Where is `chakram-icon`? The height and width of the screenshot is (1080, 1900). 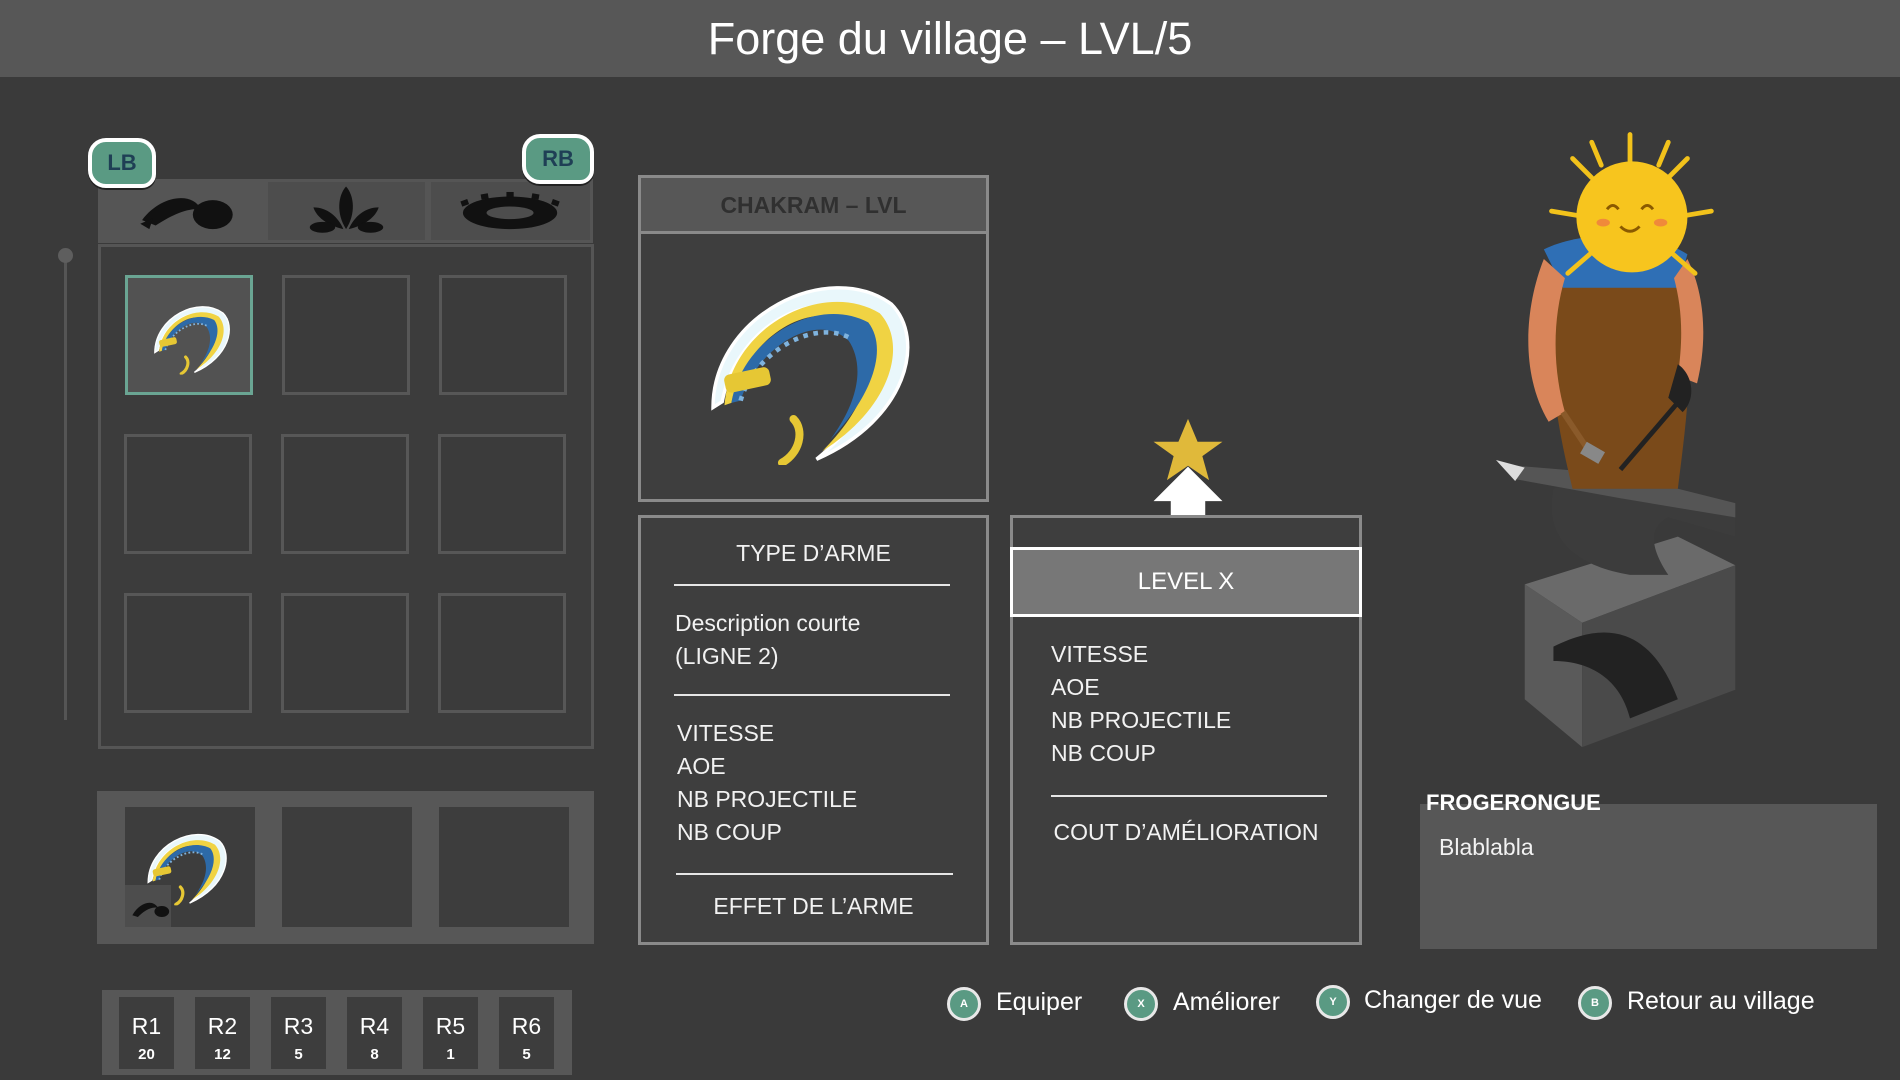
chakram-icon is located at coordinates (190, 335).